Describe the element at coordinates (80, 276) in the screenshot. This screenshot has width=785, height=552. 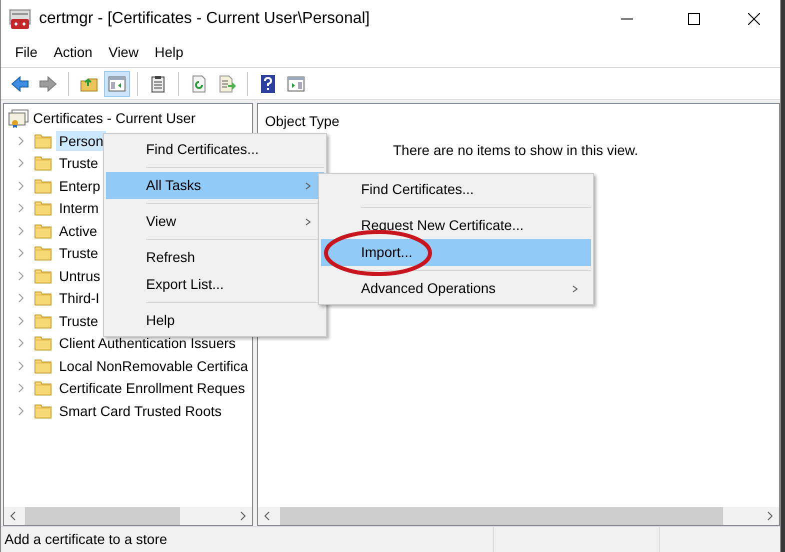
I see `tree-item: Untrus` at that location.